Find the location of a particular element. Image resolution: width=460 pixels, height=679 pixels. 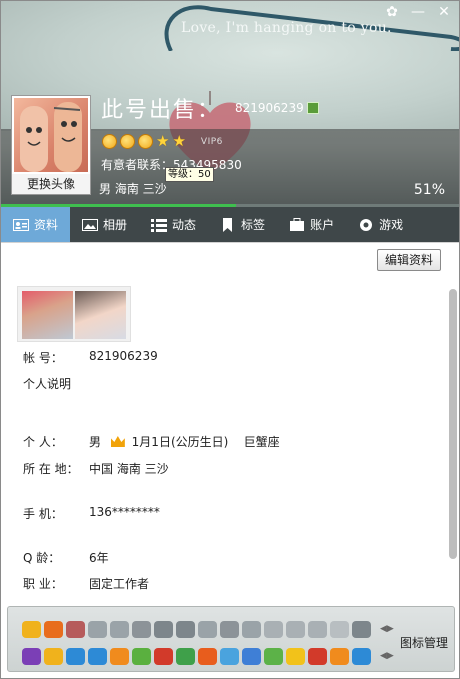

heart-badge-icon is located at coordinates (361, 629).